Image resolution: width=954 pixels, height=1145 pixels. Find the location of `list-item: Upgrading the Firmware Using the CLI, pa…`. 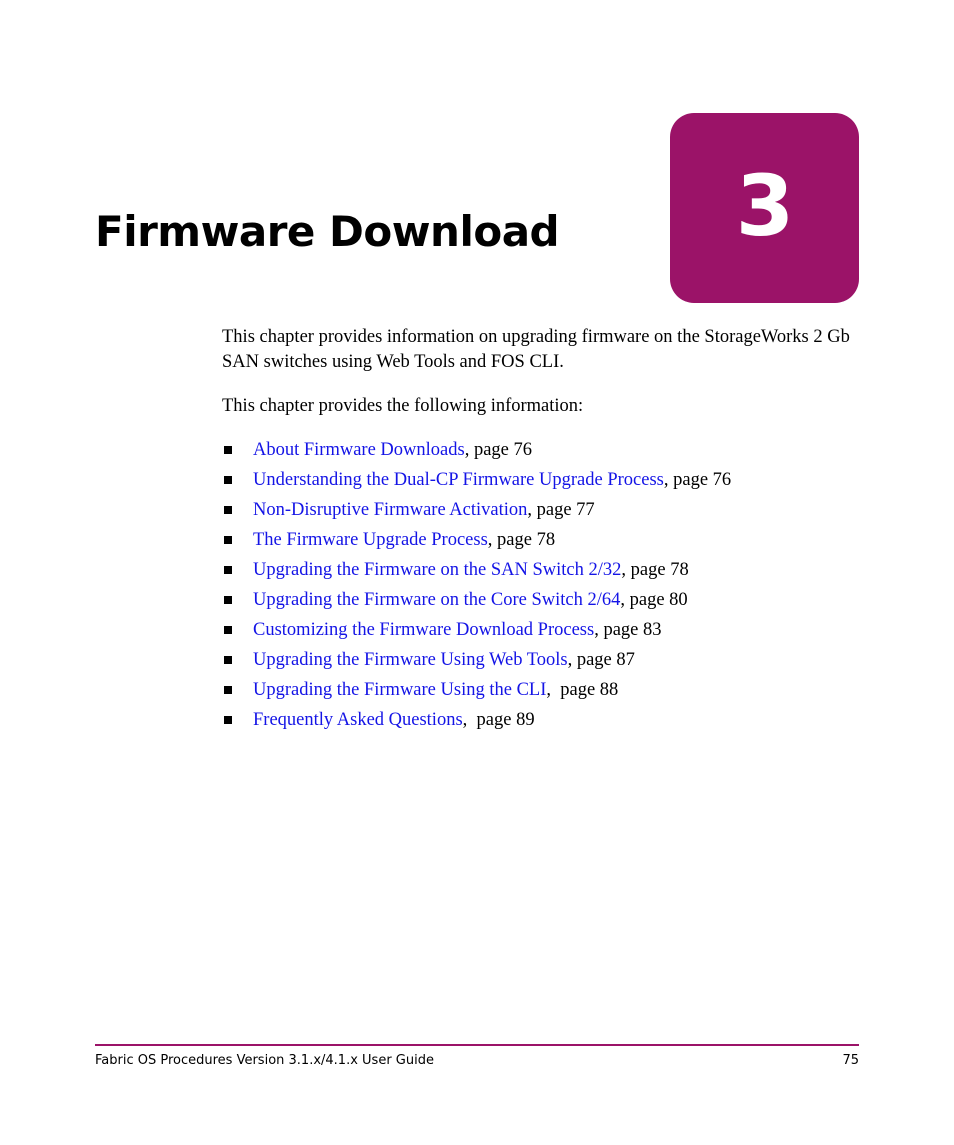

list-item: Upgrading the Firmware Using the CLI, pa… is located at coordinates (542, 690).